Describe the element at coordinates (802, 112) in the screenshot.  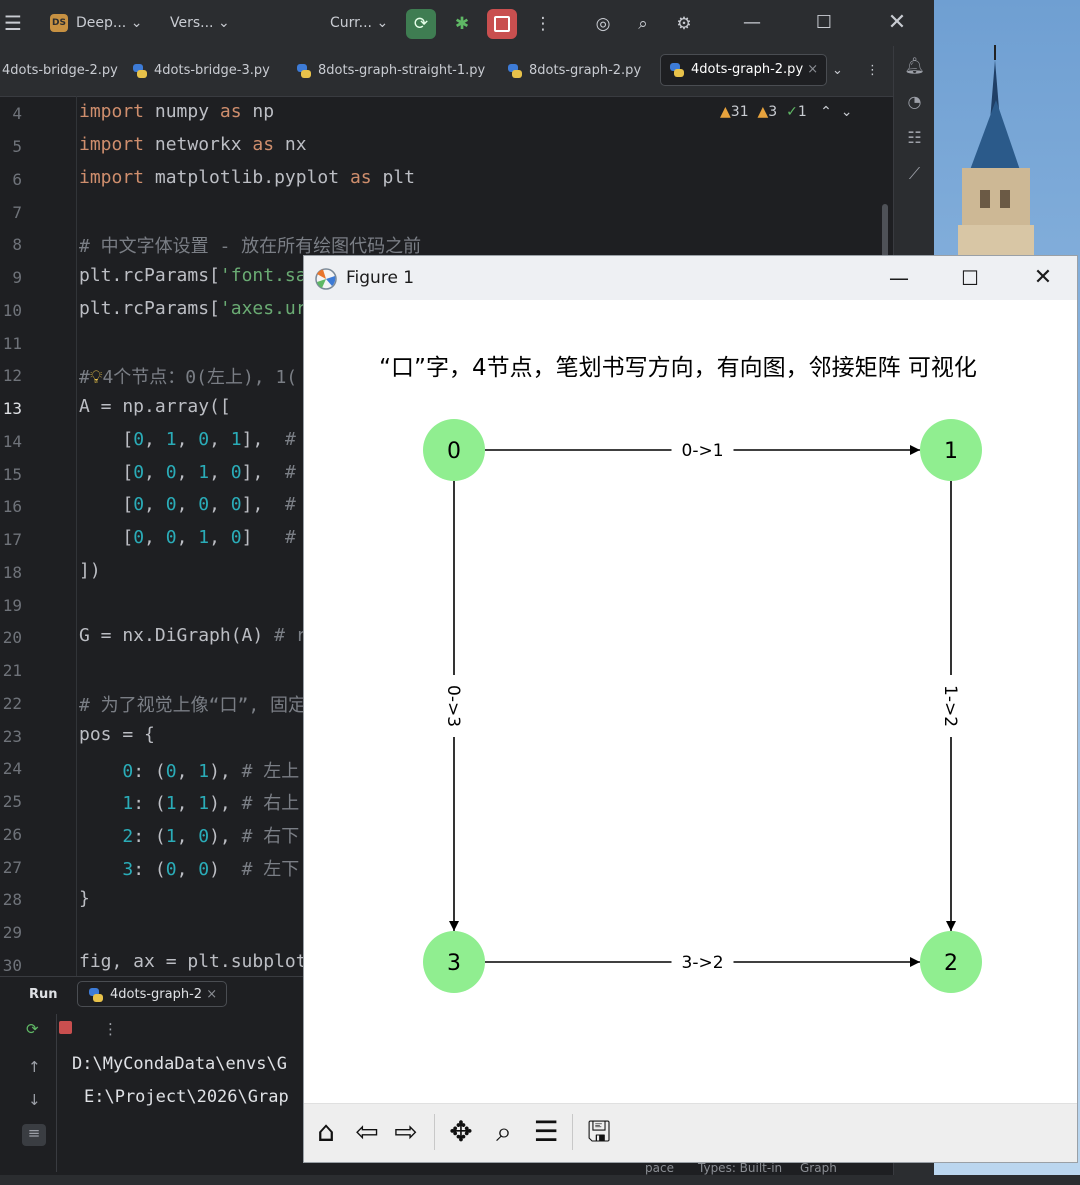
I see `ok-count: 1` at that location.